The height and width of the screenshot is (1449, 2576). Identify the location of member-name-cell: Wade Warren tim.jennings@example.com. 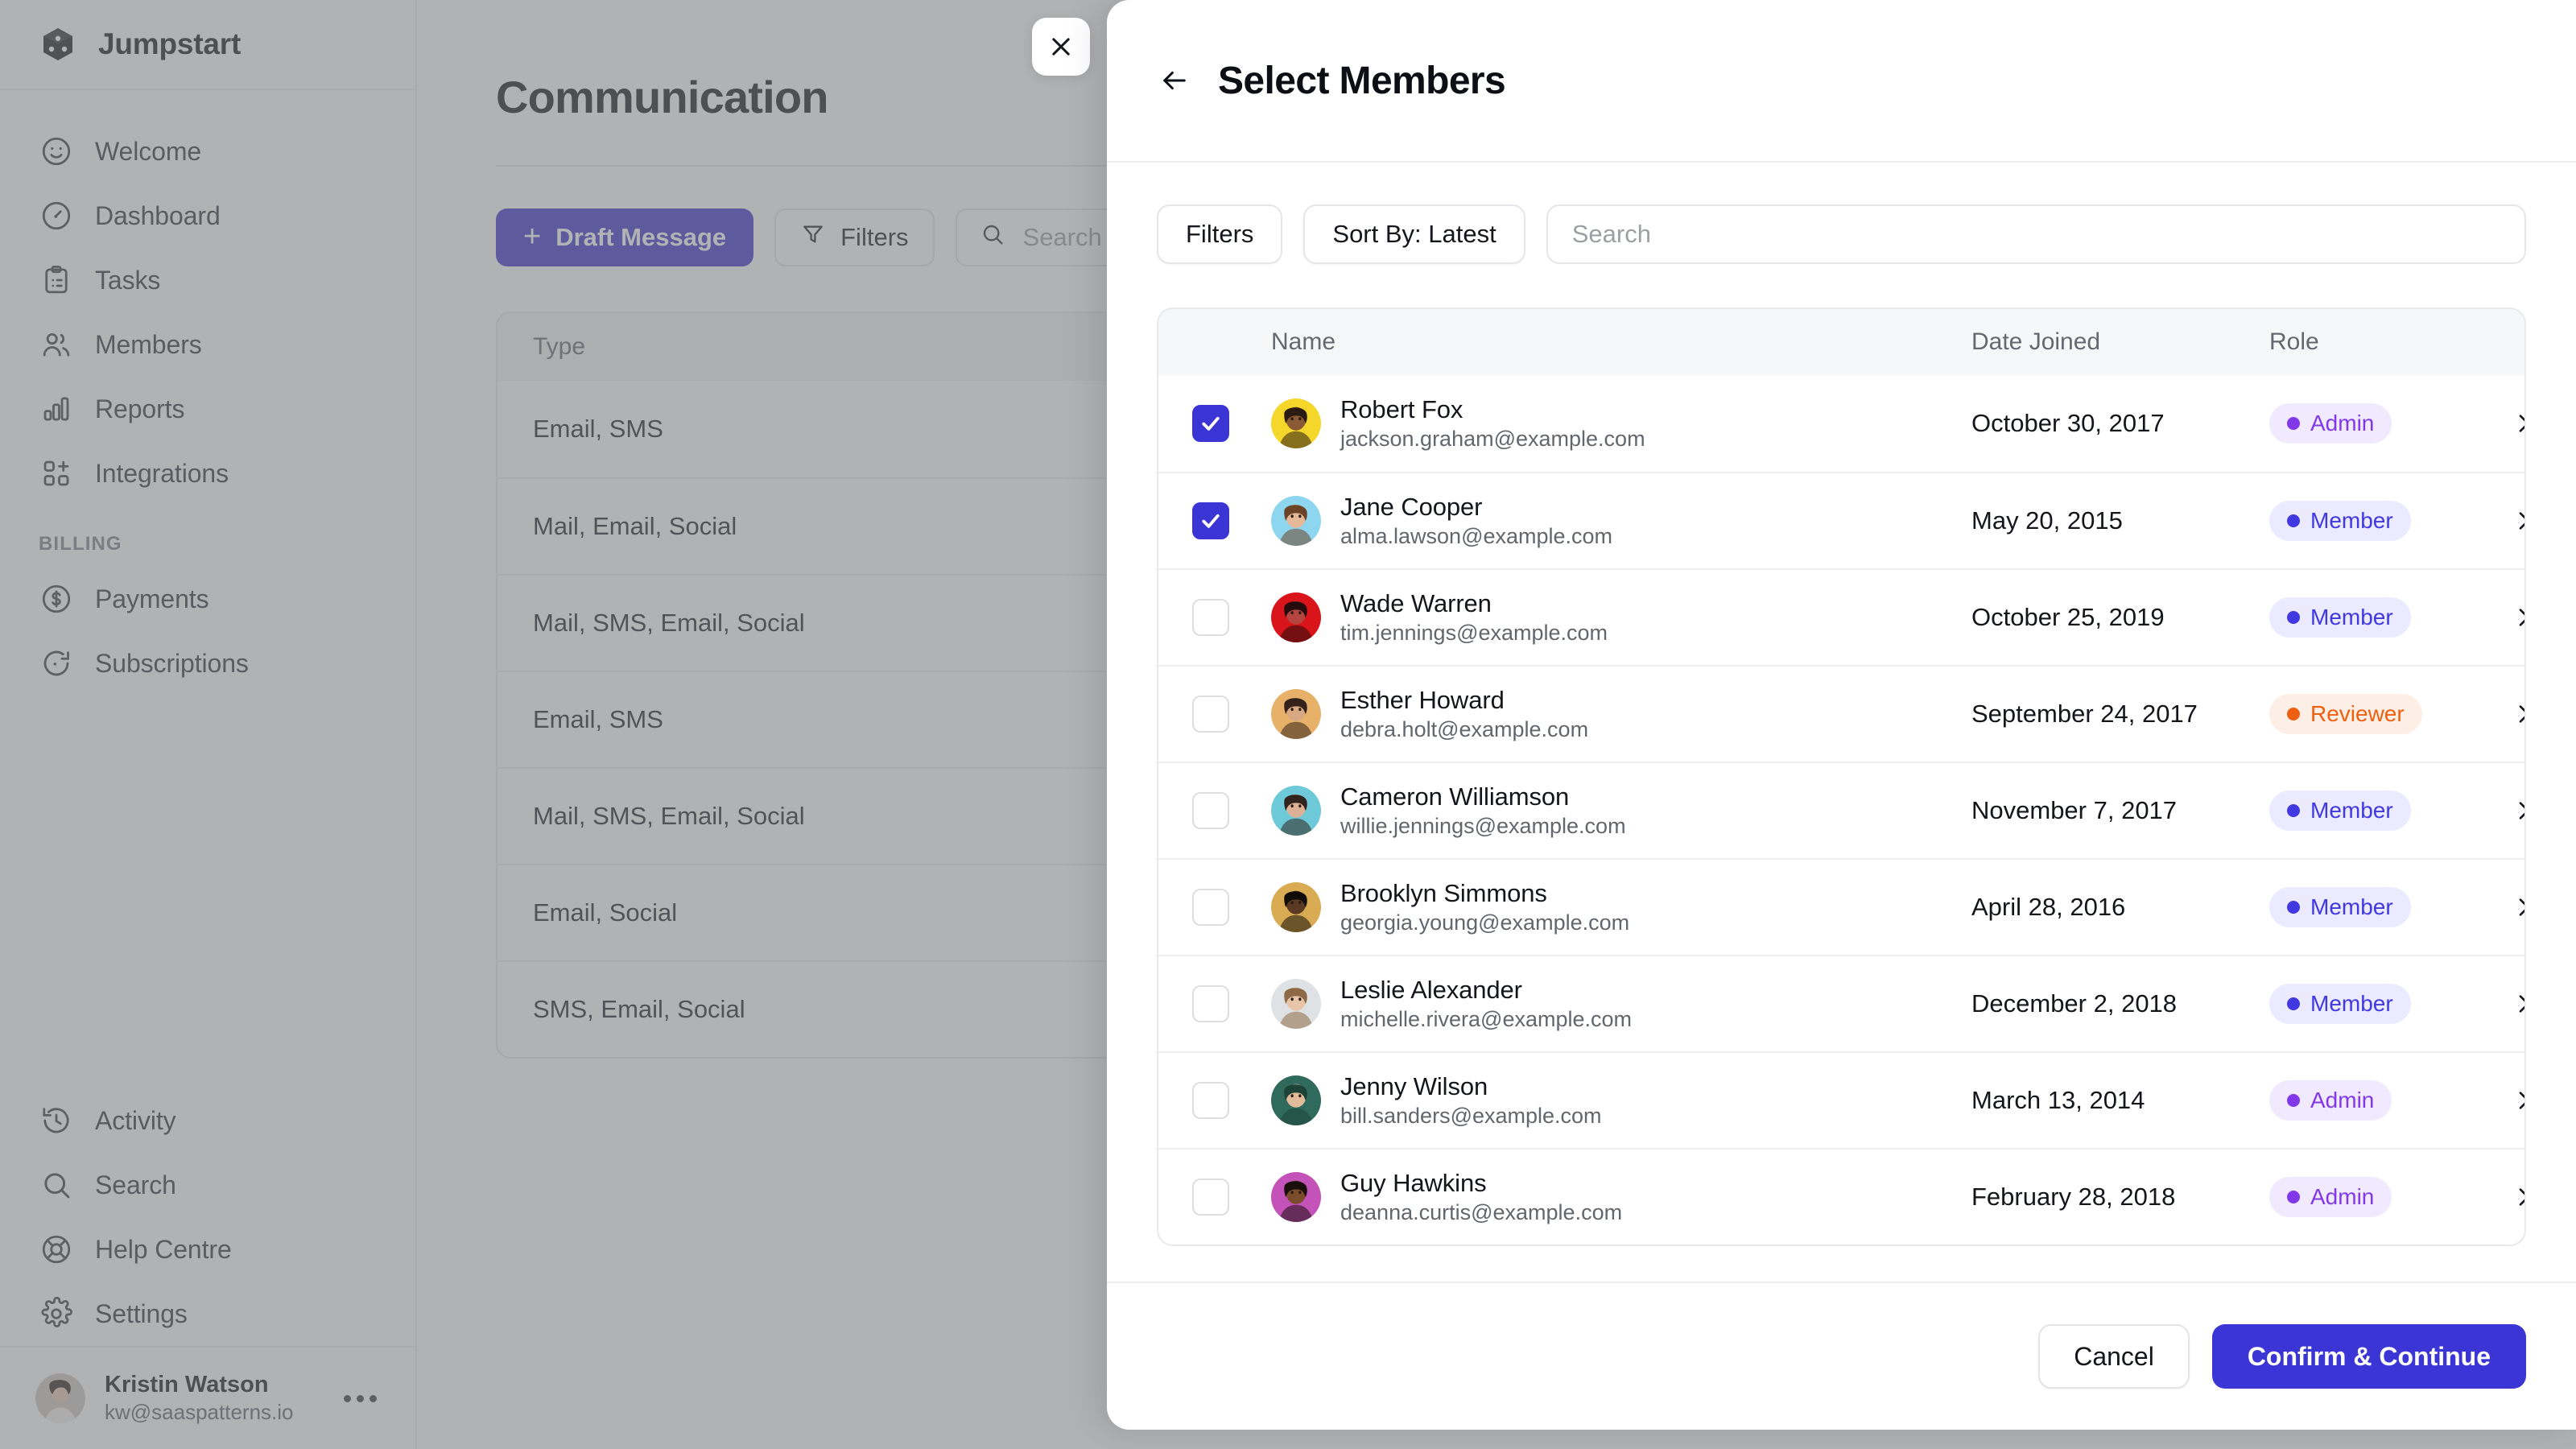
(1617, 618).